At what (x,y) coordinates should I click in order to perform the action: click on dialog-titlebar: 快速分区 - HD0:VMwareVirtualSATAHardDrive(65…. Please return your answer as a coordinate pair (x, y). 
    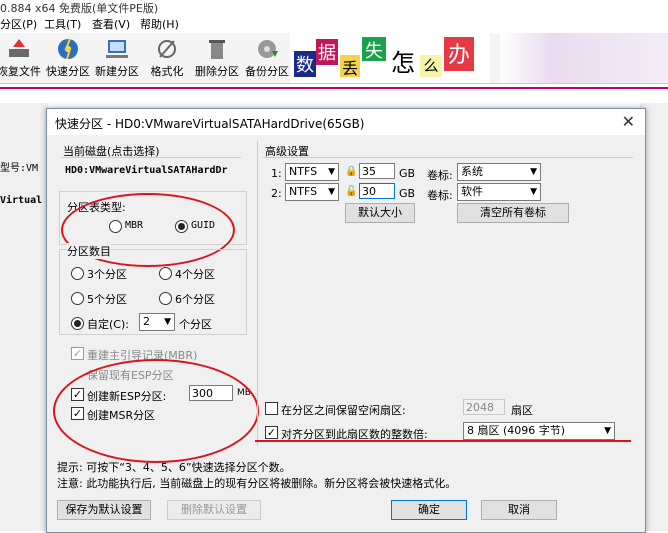
    Looking at the image, I should click on (346, 122).